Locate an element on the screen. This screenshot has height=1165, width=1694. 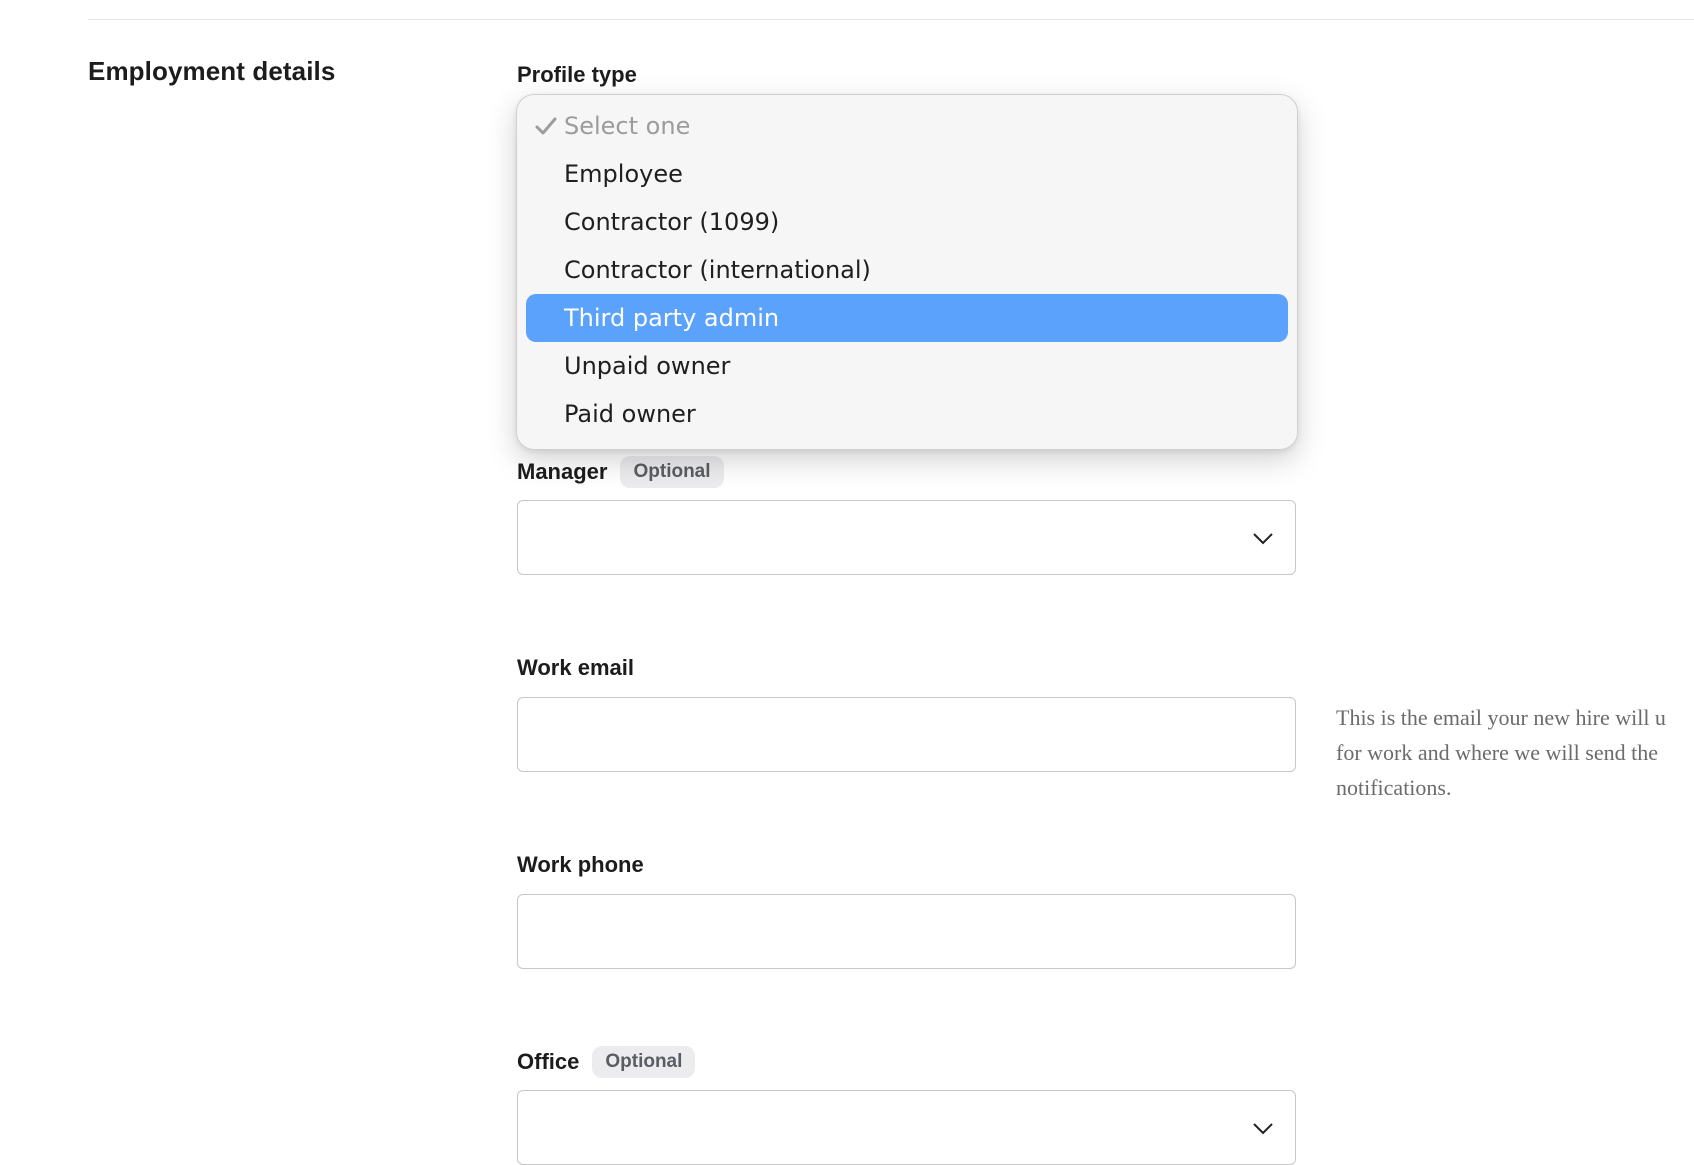
profile-type-option-highlighted: Third party admin is located at coordinates (907, 318).